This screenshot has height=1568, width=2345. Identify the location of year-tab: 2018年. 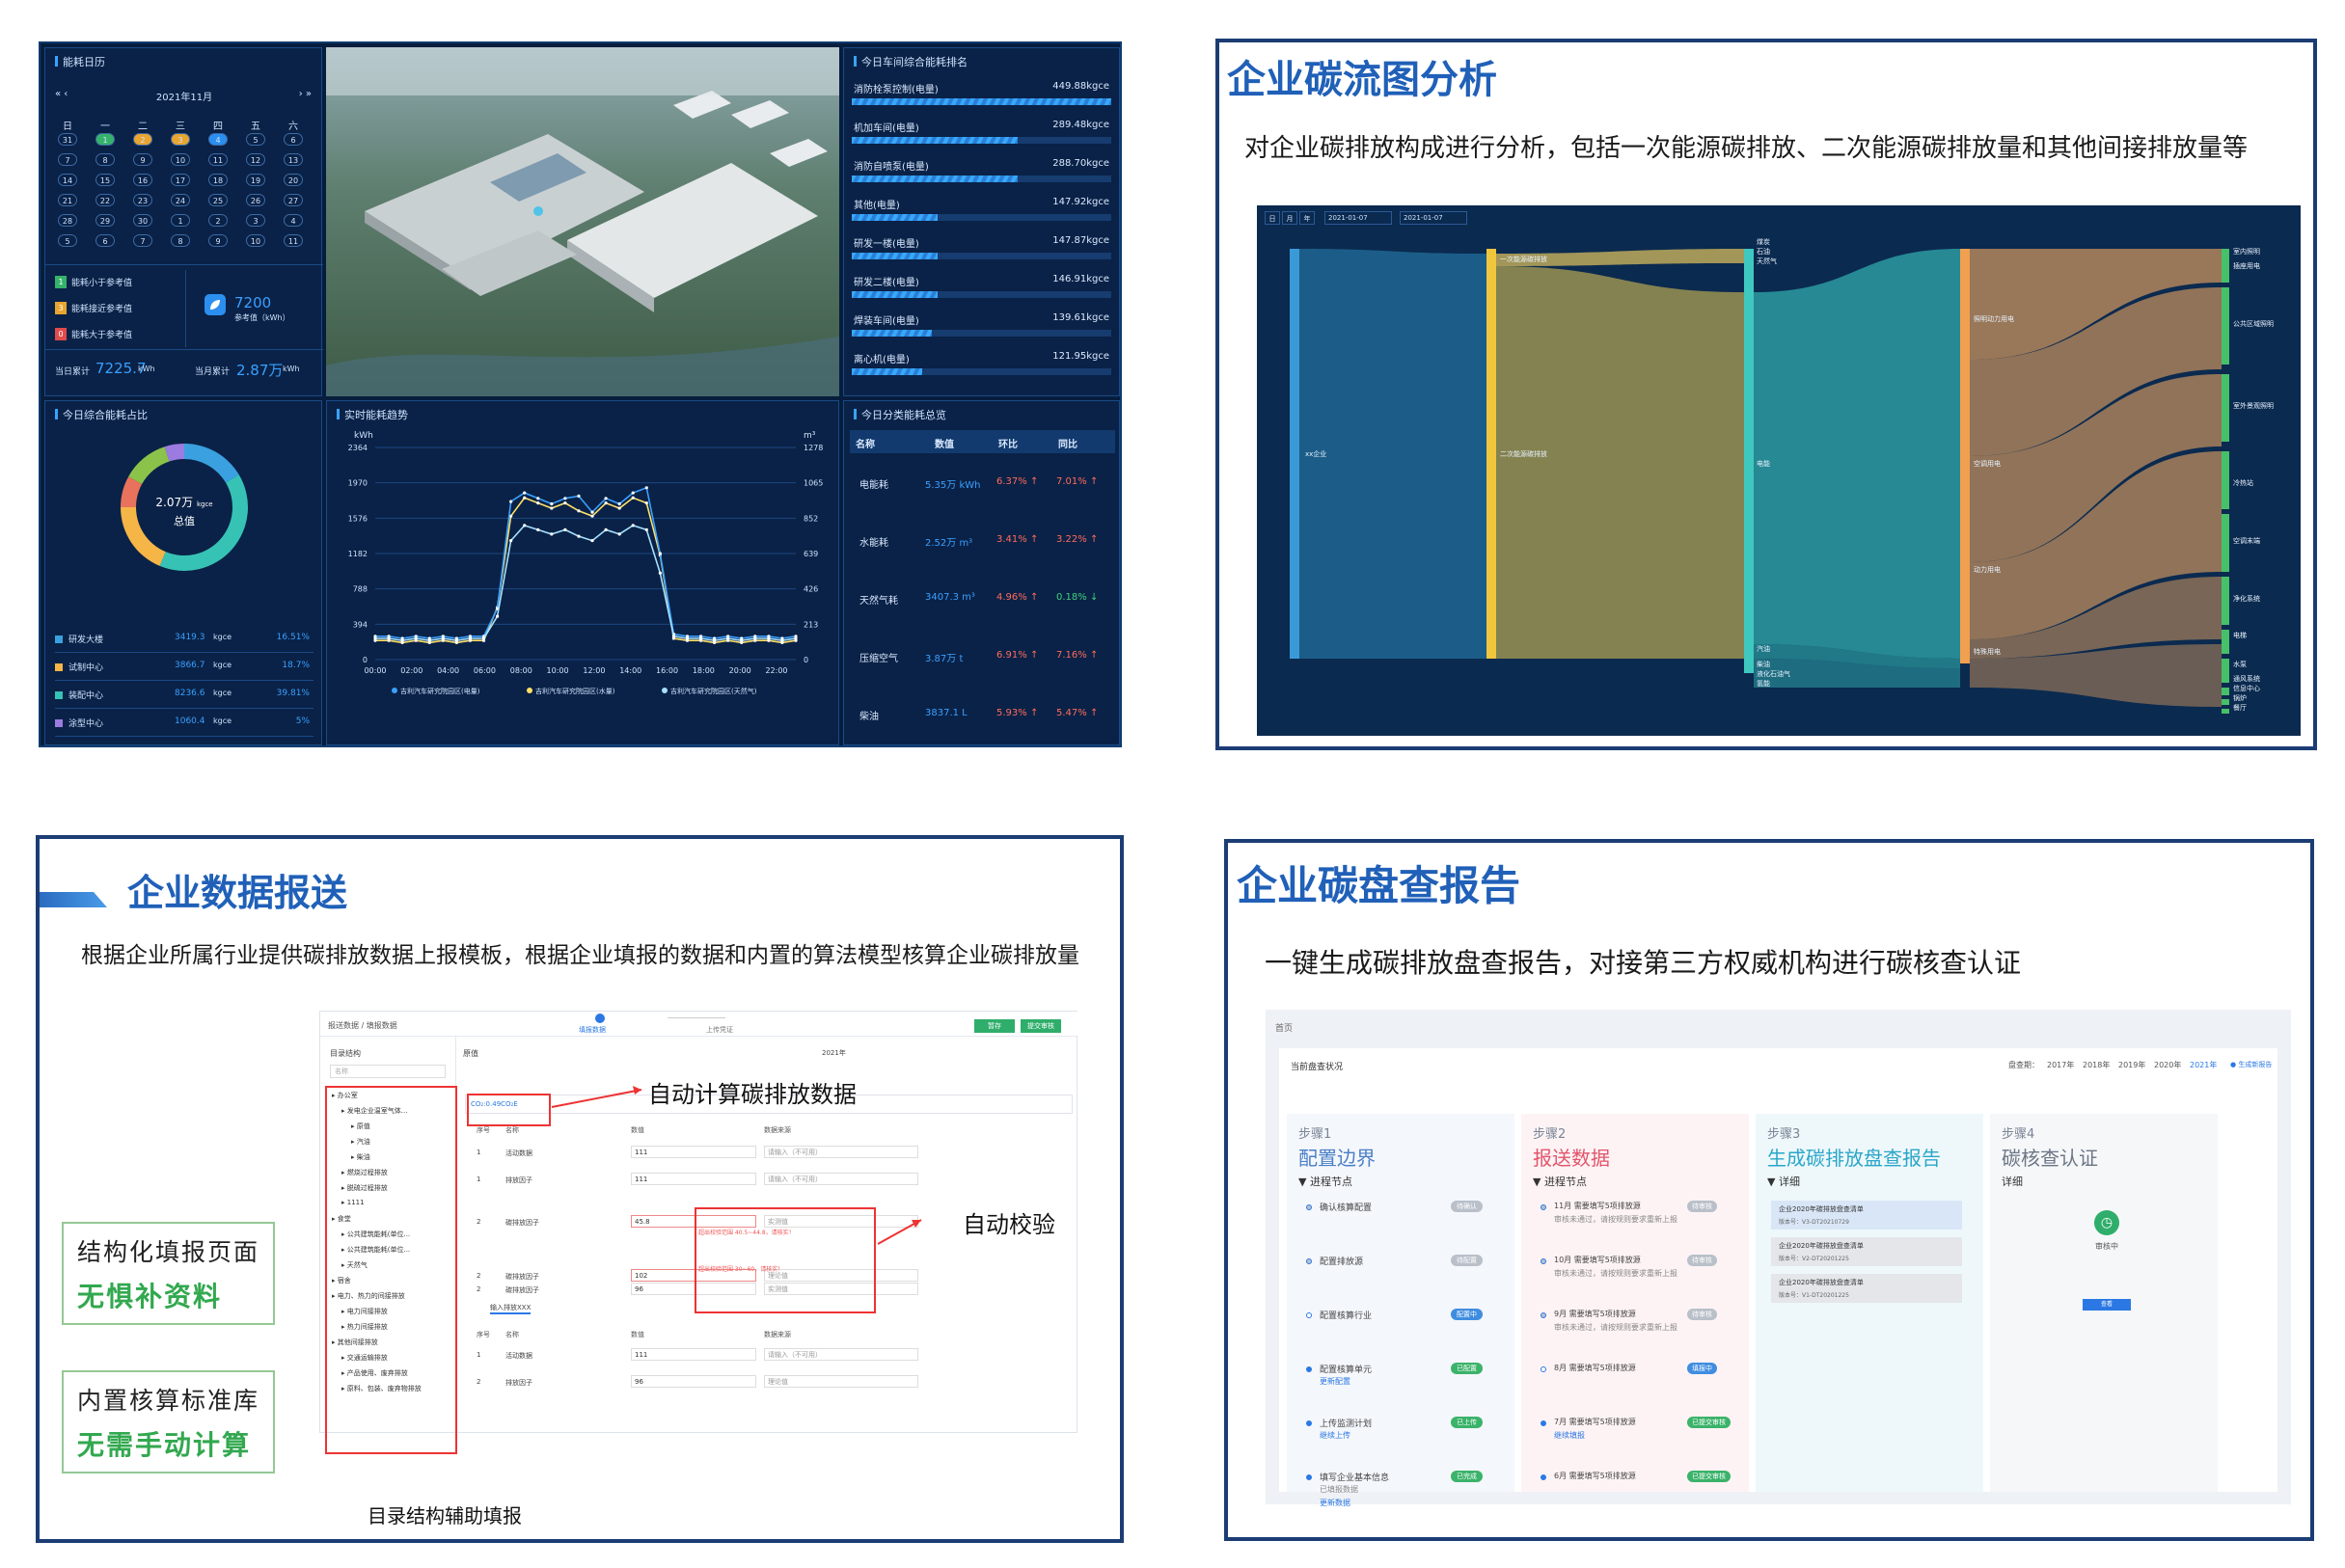
(2096, 1065).